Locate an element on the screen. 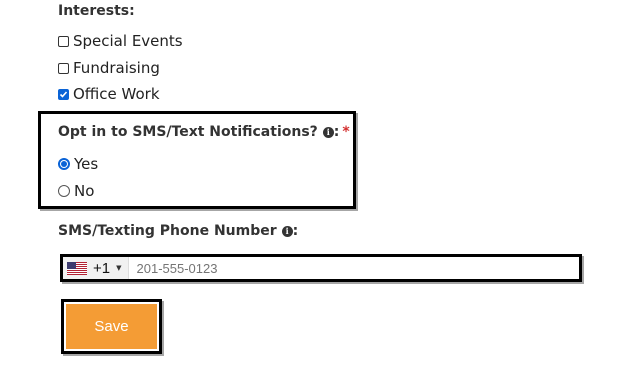 The image size is (629, 389). checkbox-office-work: Office Work is located at coordinates (109, 94).